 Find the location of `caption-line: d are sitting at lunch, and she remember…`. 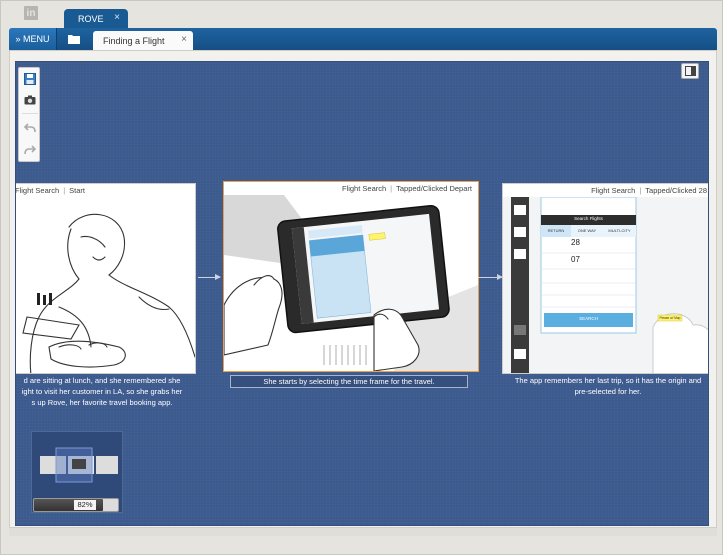

caption-line: d are sitting at lunch, and she remember… is located at coordinates (102, 380).